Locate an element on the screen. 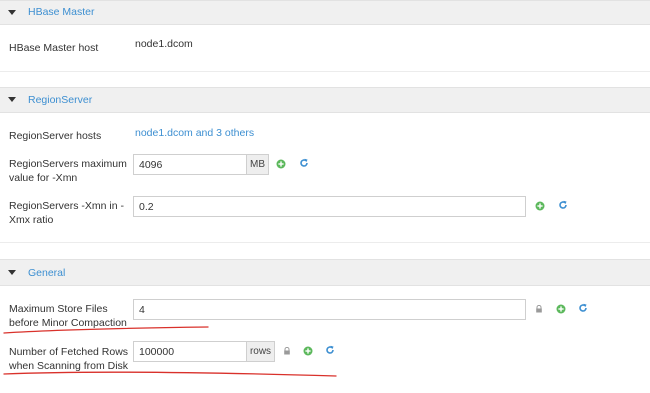 The image size is (650, 393). regionserver-hosts-label: RegionServer hosts is located at coordinates (55, 136).